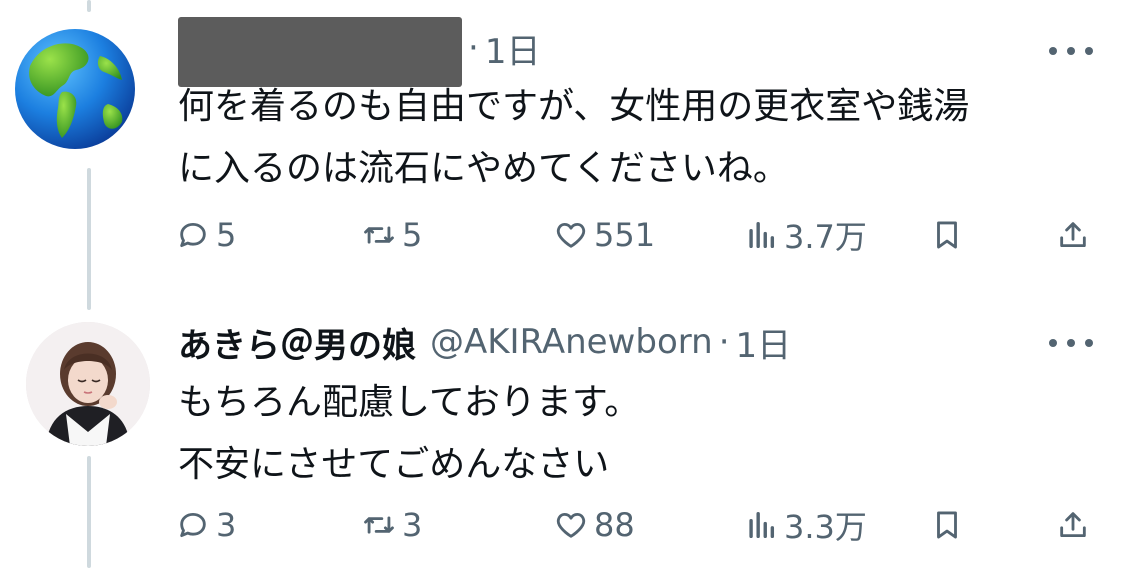  Describe the element at coordinates (89, 239) in the screenshot. I see `thread-line-middle` at that location.